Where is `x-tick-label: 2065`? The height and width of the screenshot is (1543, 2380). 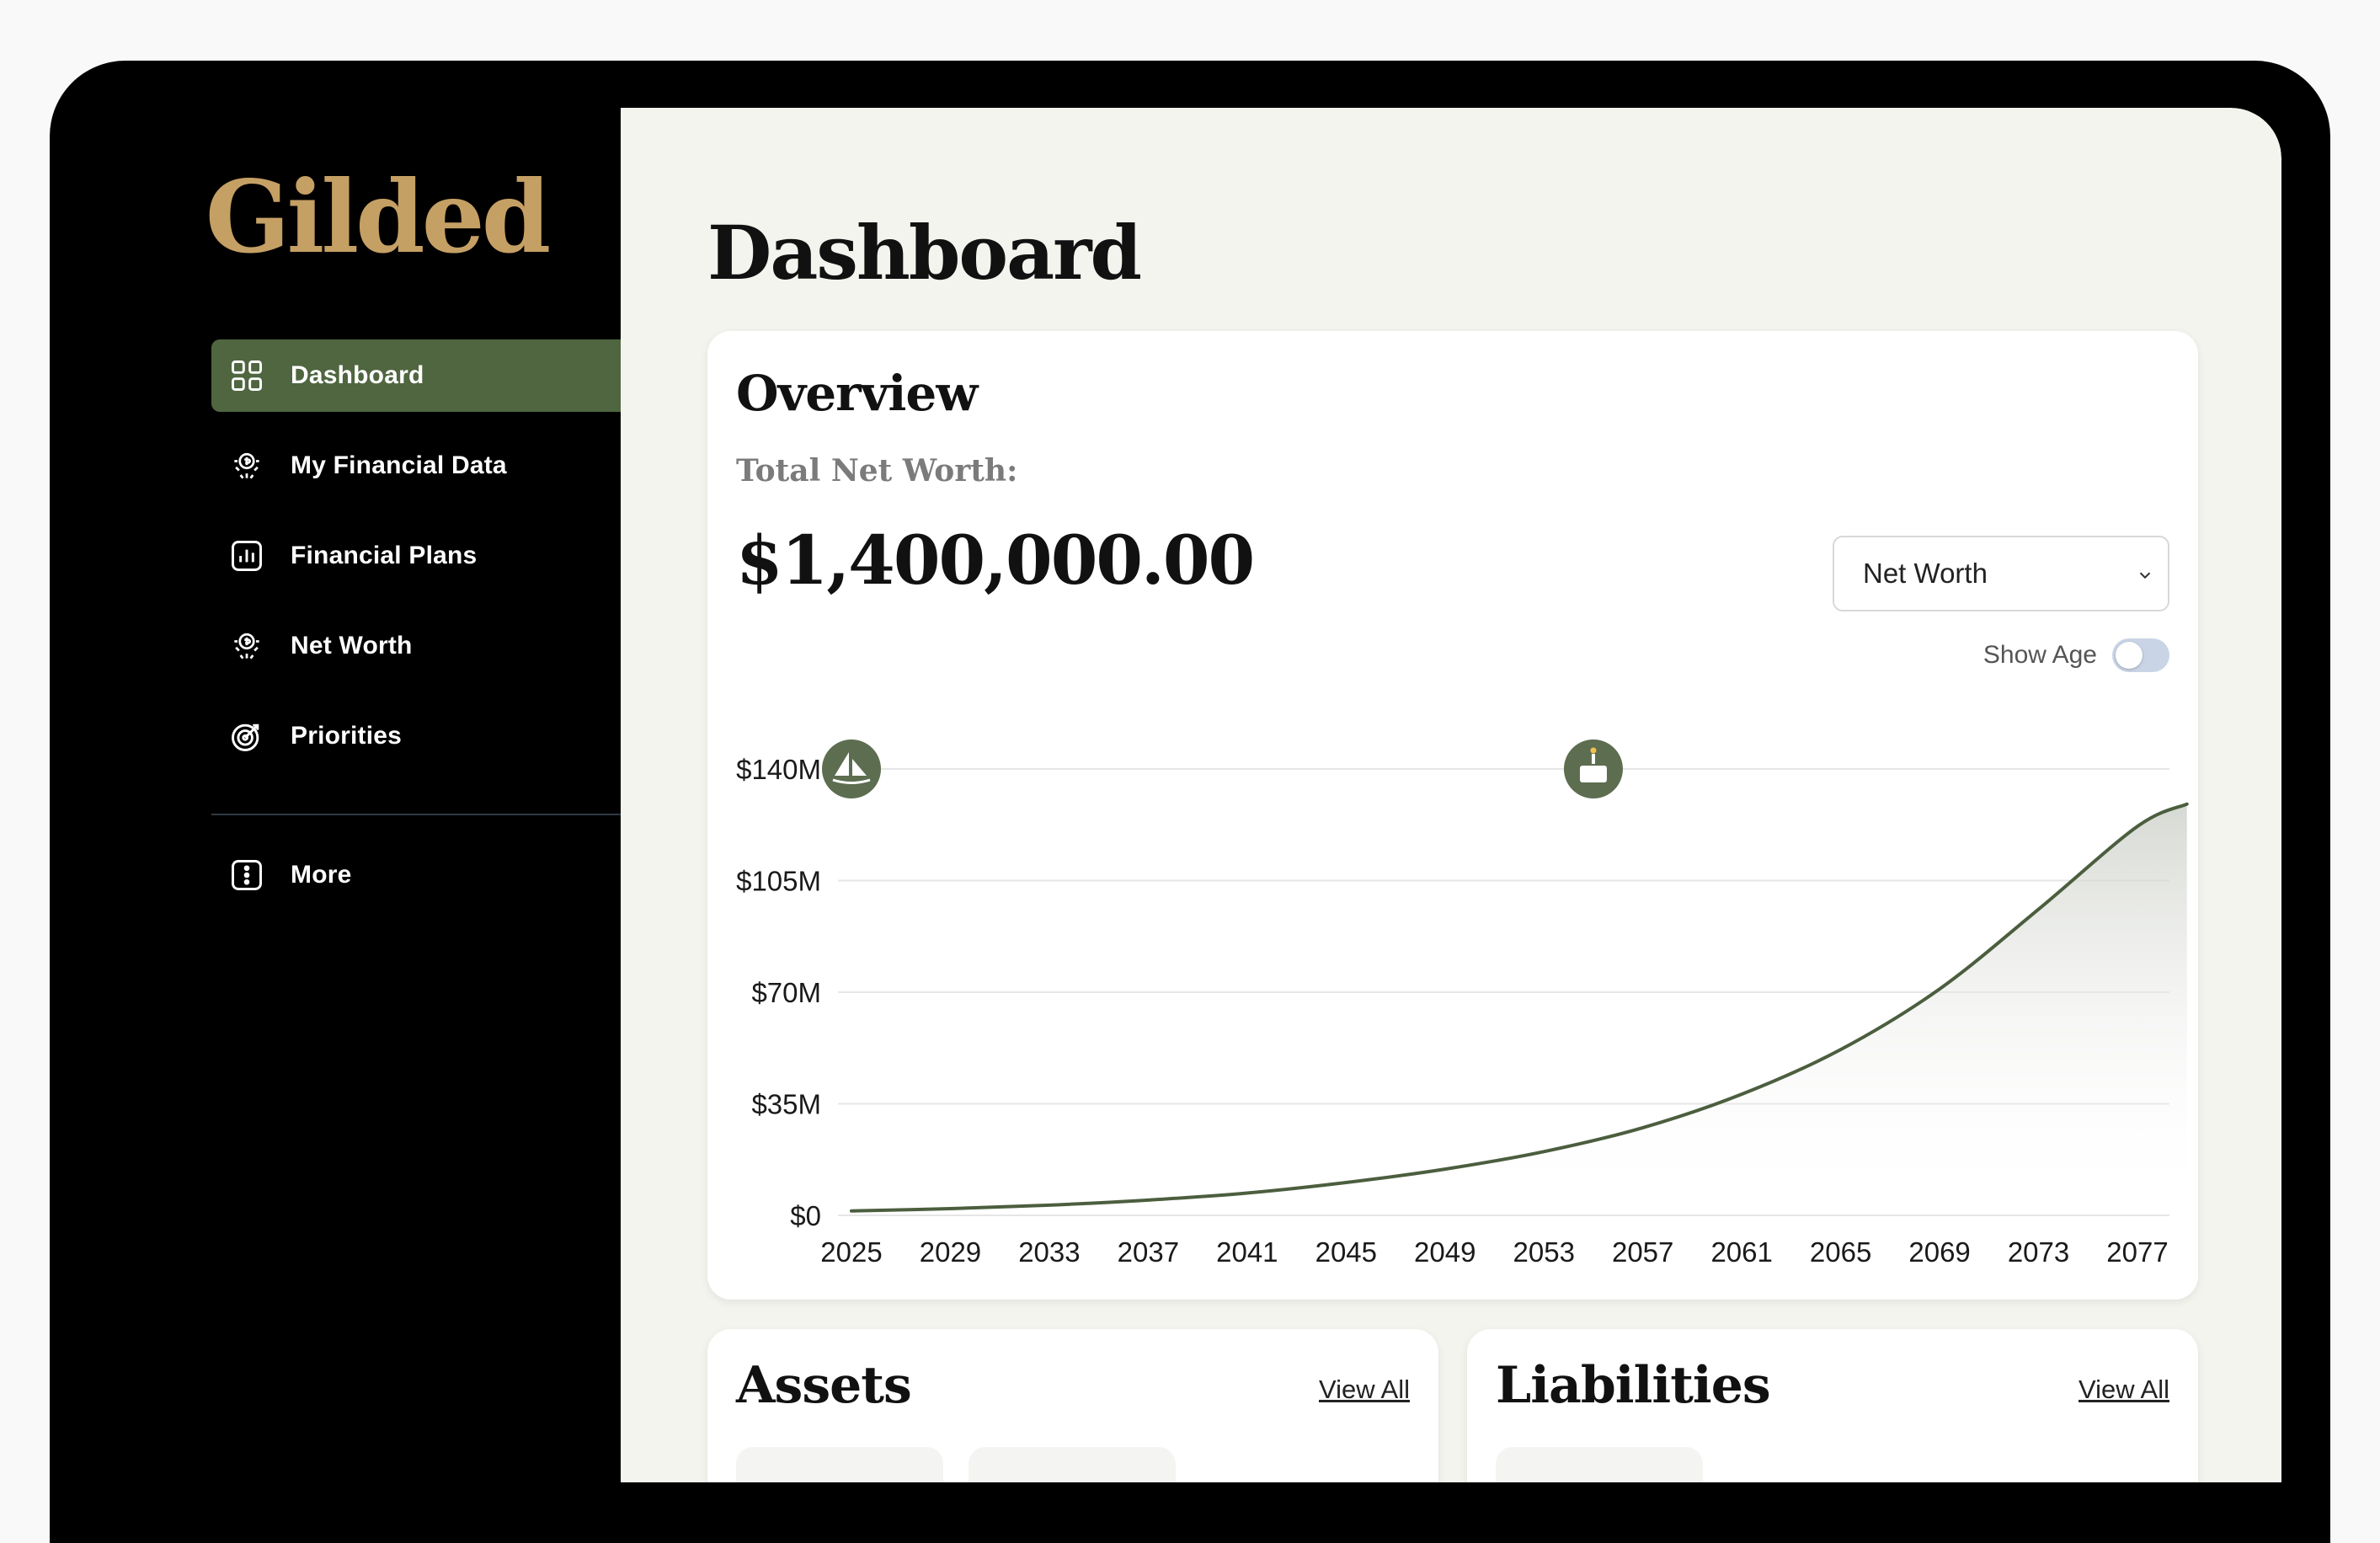 x-tick-label: 2065 is located at coordinates (1840, 1252).